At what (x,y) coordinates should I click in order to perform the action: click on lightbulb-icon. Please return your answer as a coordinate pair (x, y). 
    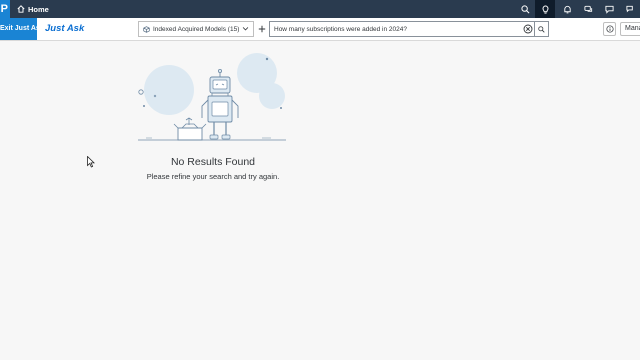
    Looking at the image, I should click on (545, 9).